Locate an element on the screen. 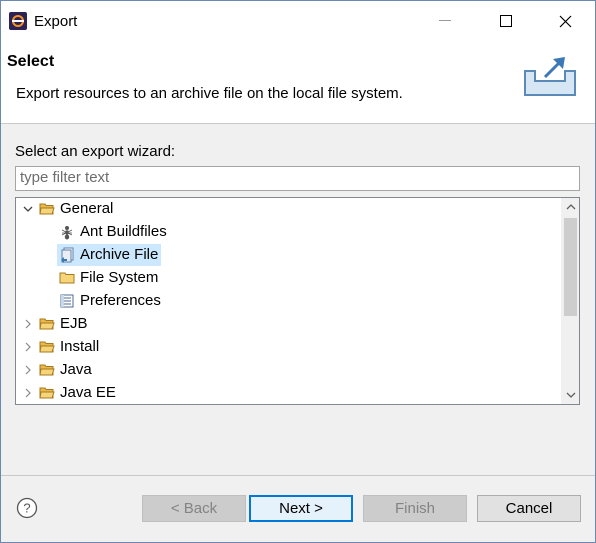  tree-item-java: Java is located at coordinates (288, 370).